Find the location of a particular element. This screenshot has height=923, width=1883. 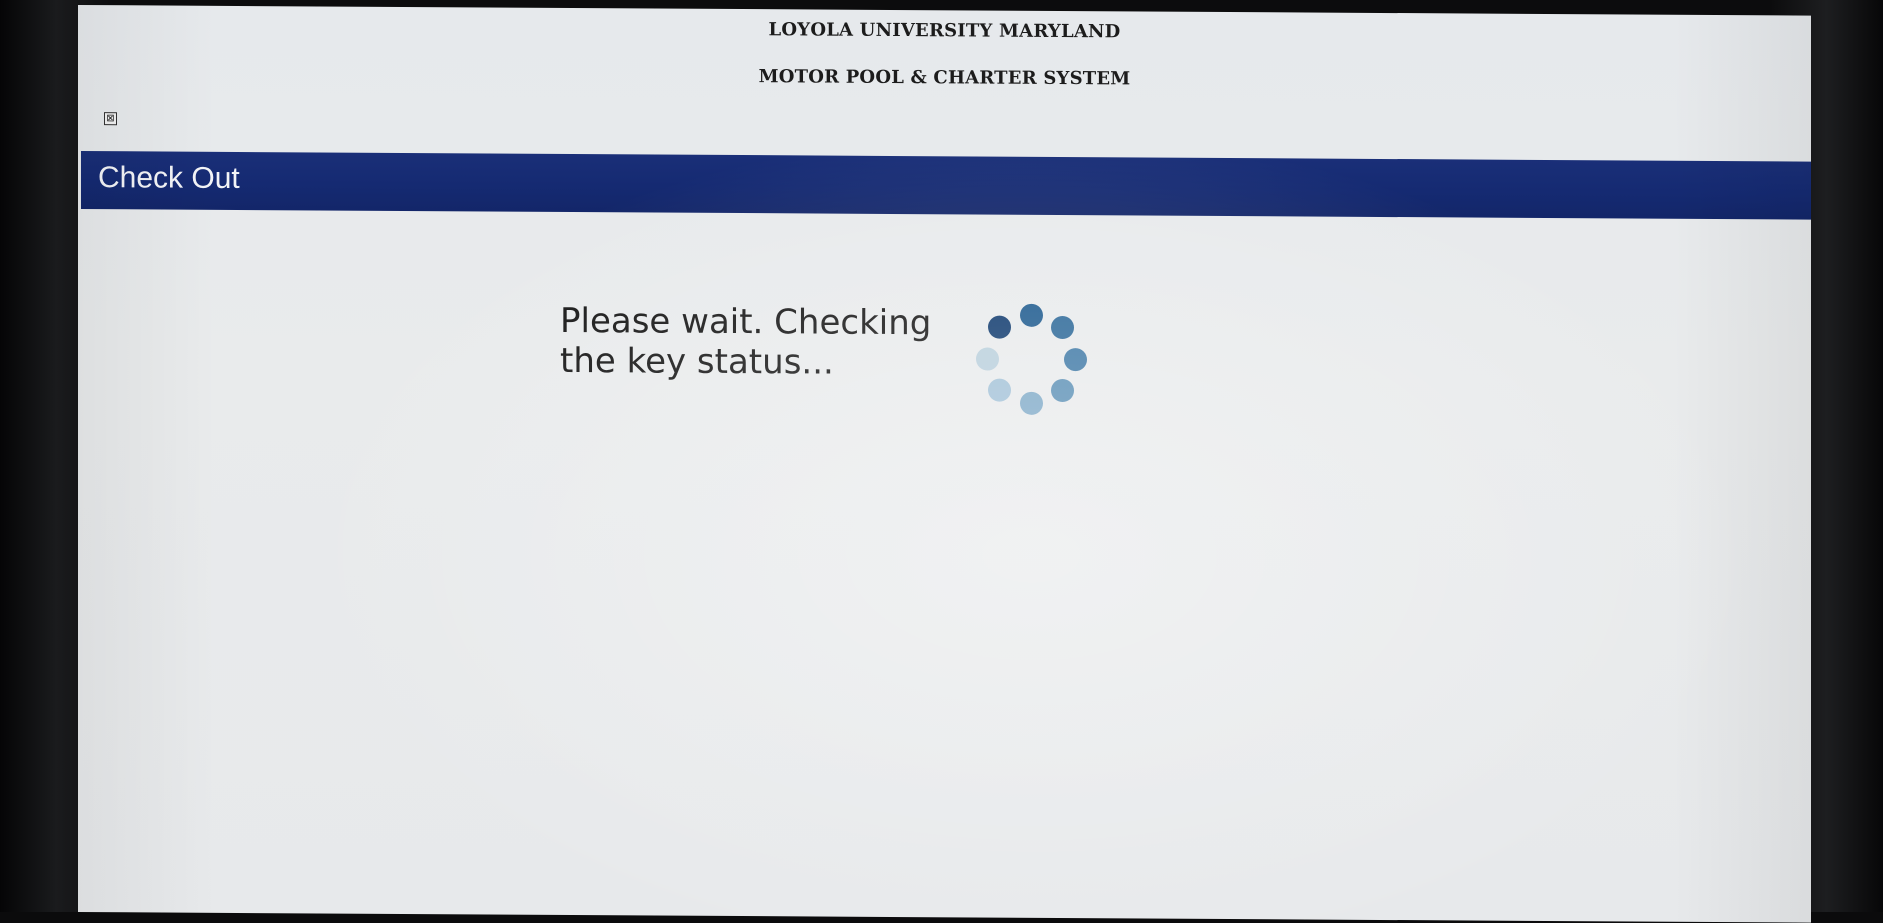

system-name: MOTOR POOL & CHARTER SYSTEM is located at coordinates (944, 78).